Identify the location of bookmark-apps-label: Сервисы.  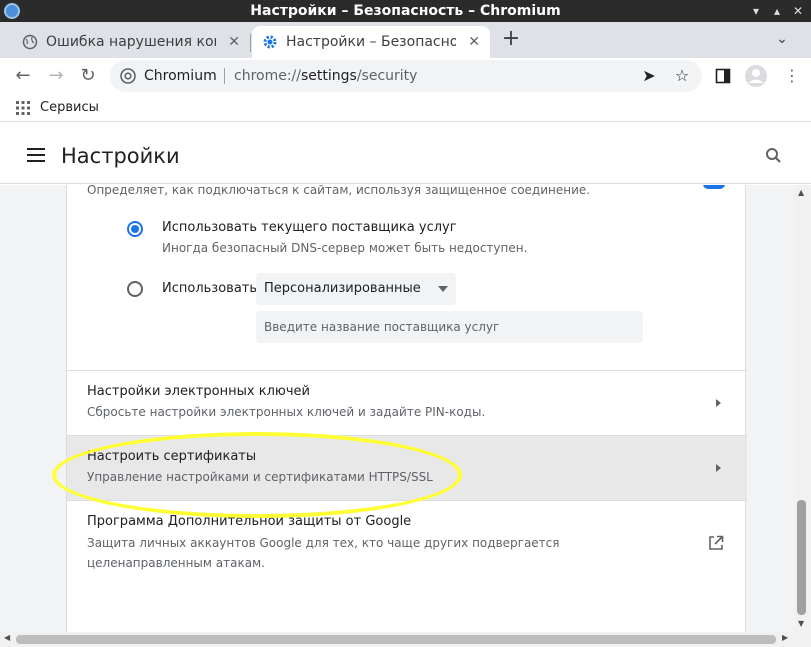
(69, 108).